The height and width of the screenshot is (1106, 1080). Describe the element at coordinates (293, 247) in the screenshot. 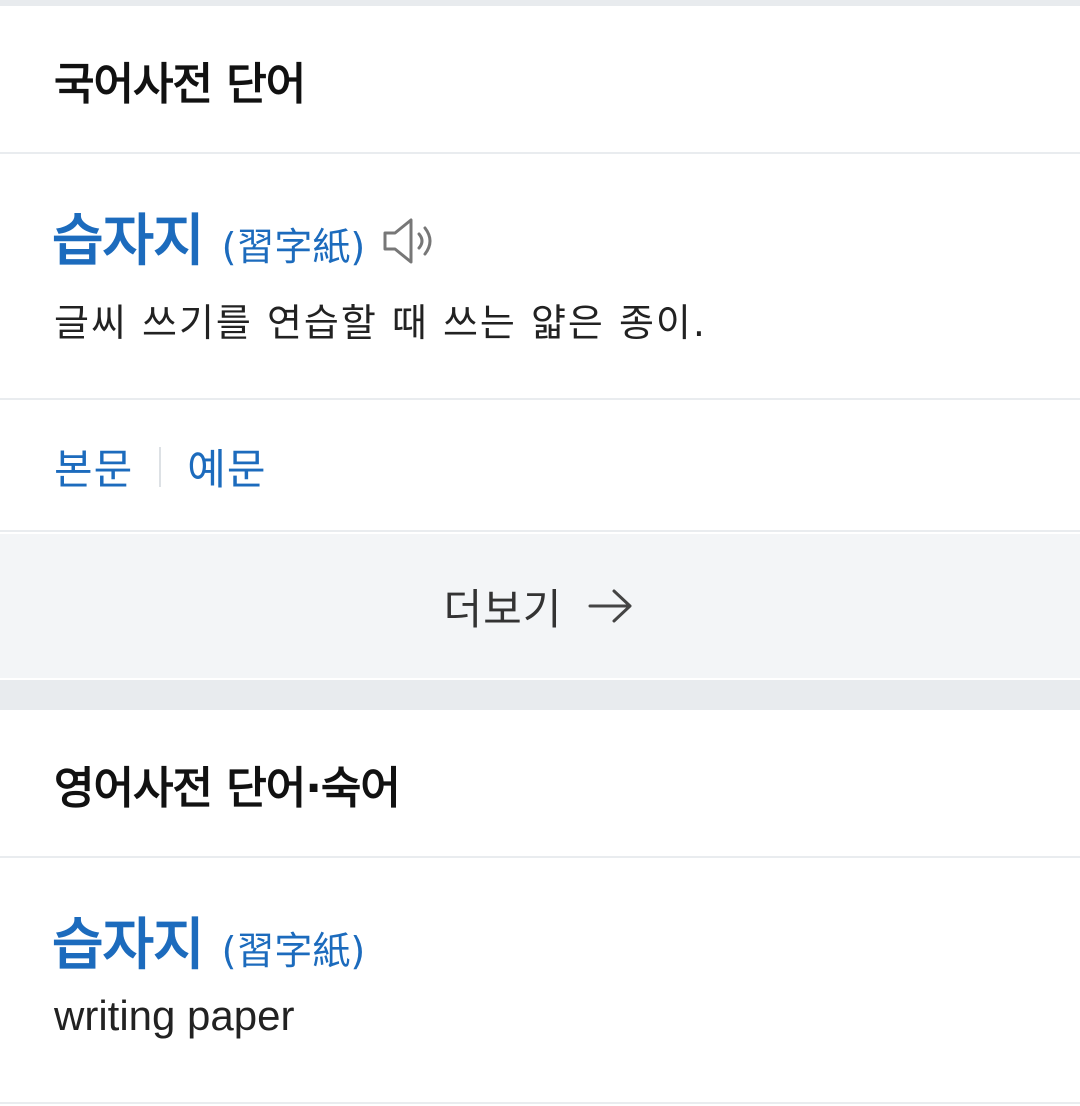

I see `korean-entry-hanja: (習字紙)` at that location.